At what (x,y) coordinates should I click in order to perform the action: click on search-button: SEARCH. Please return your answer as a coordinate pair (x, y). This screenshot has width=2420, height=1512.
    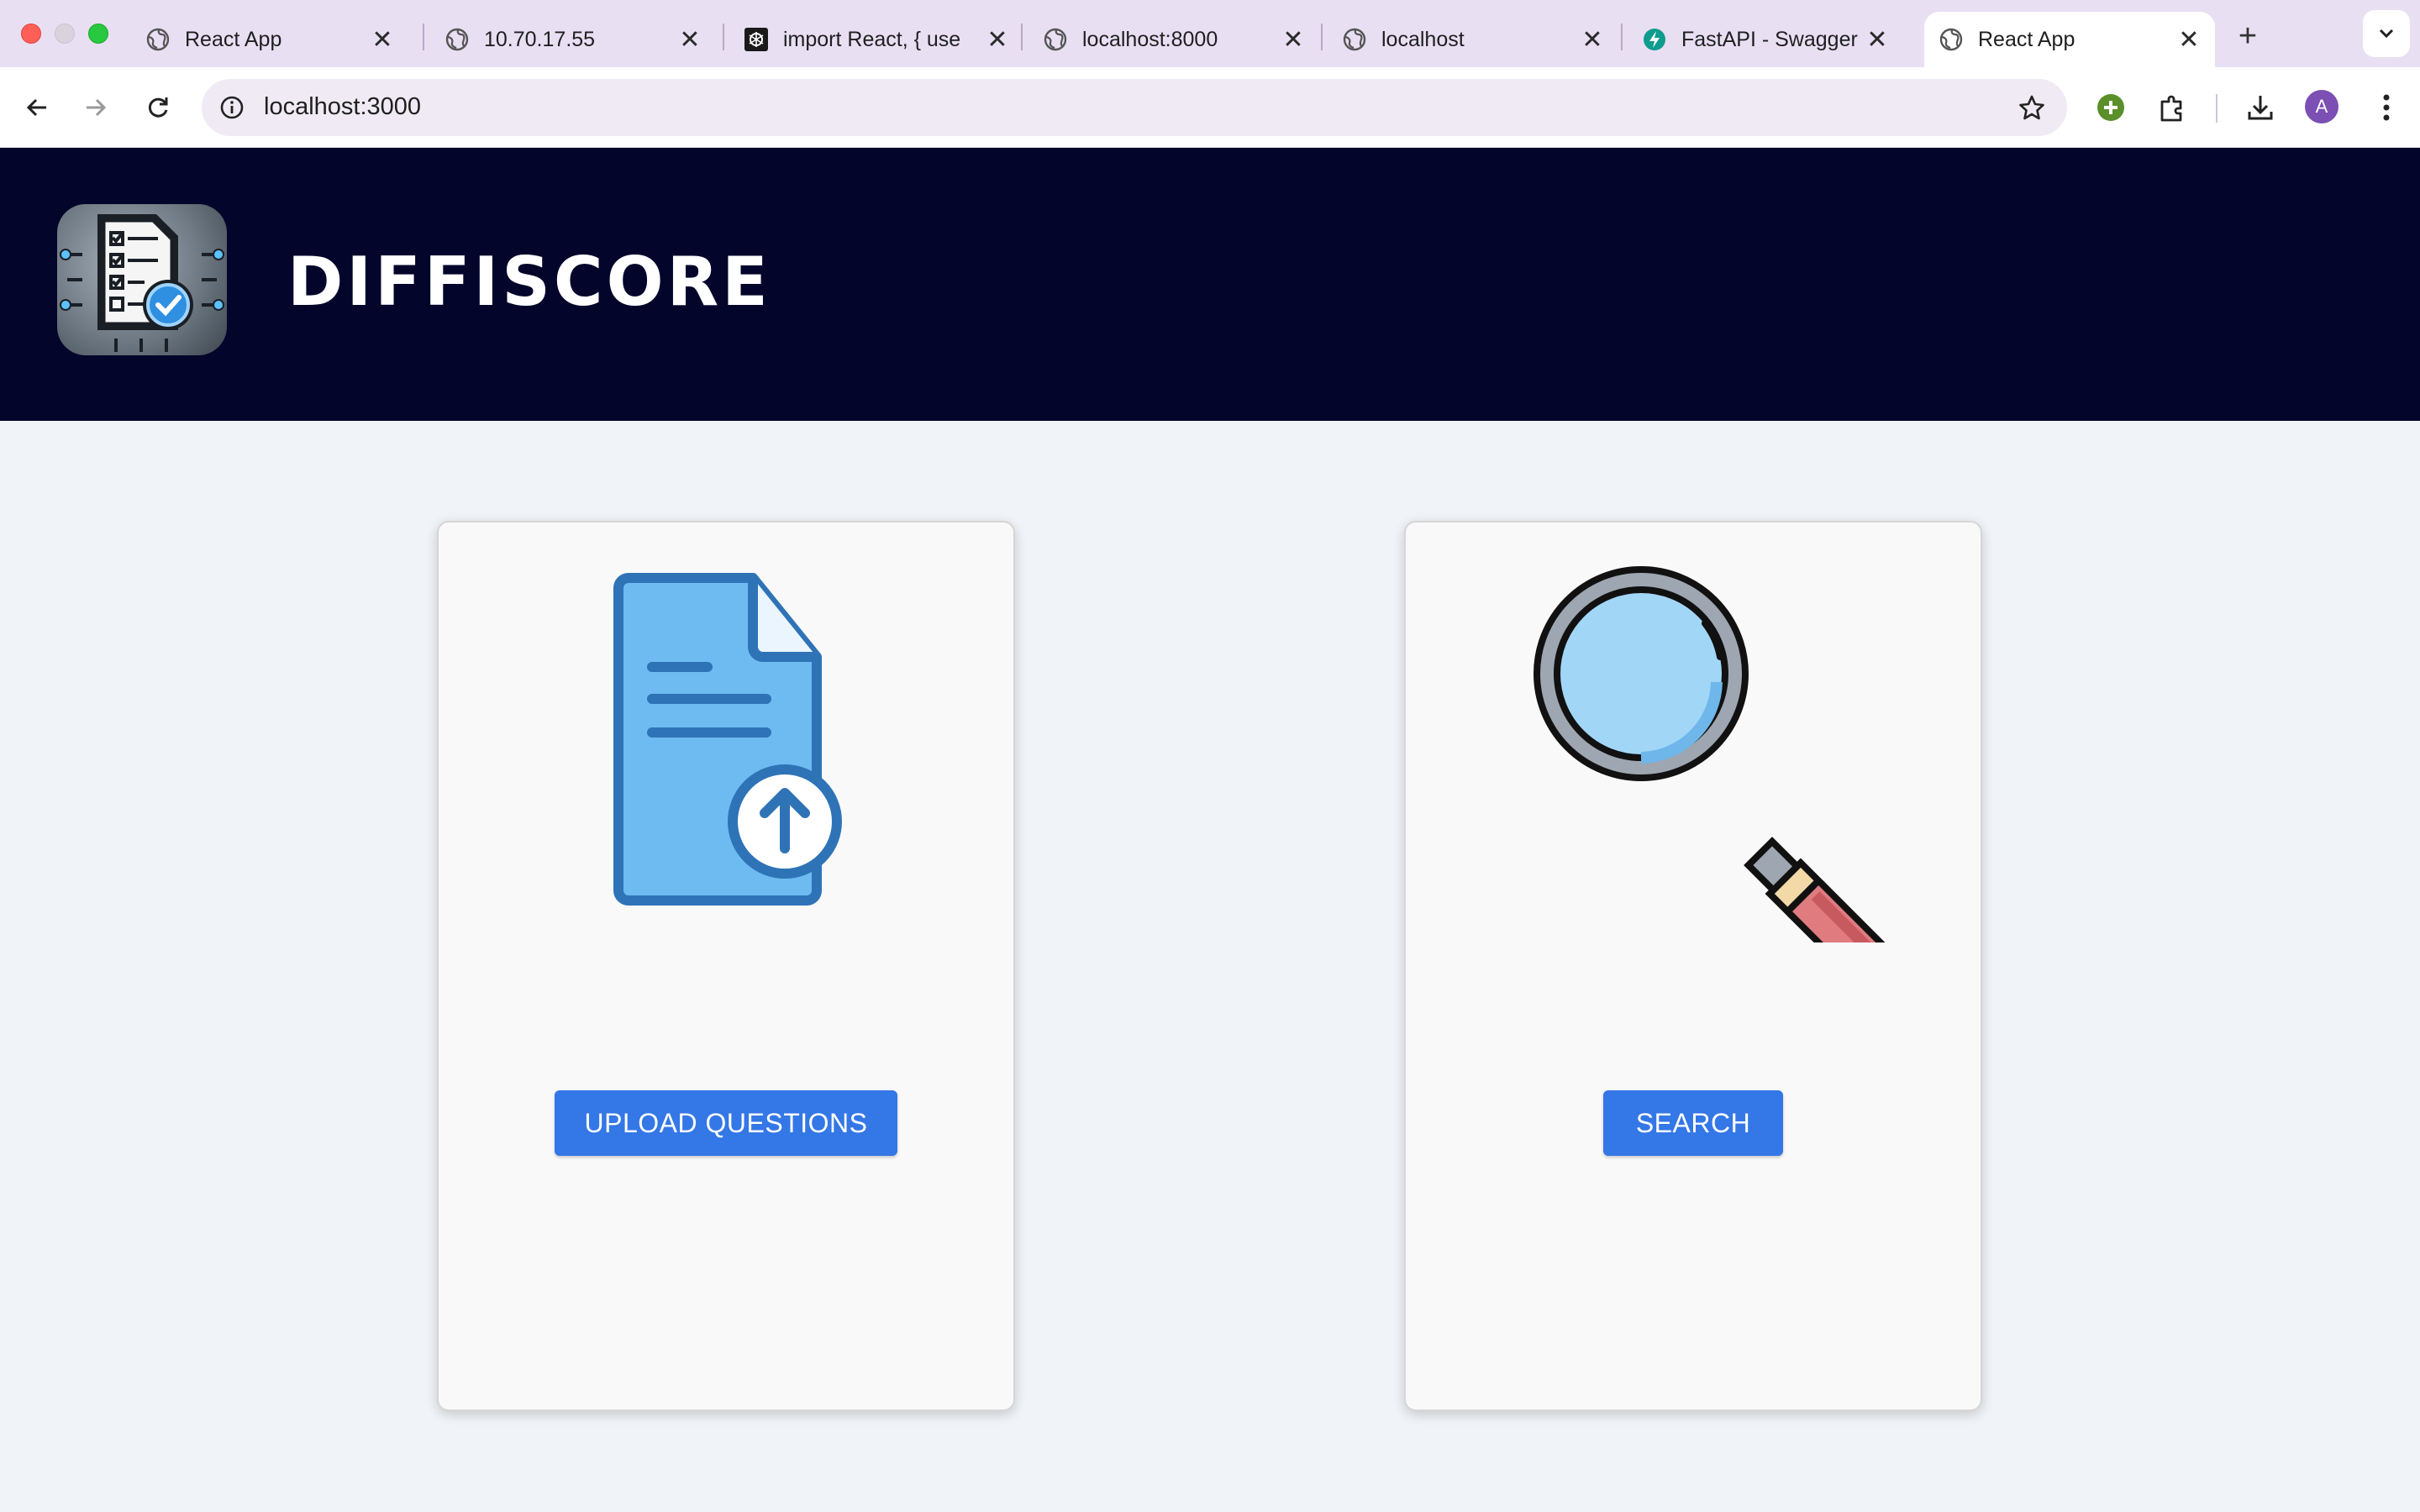
    Looking at the image, I should click on (1693, 1123).